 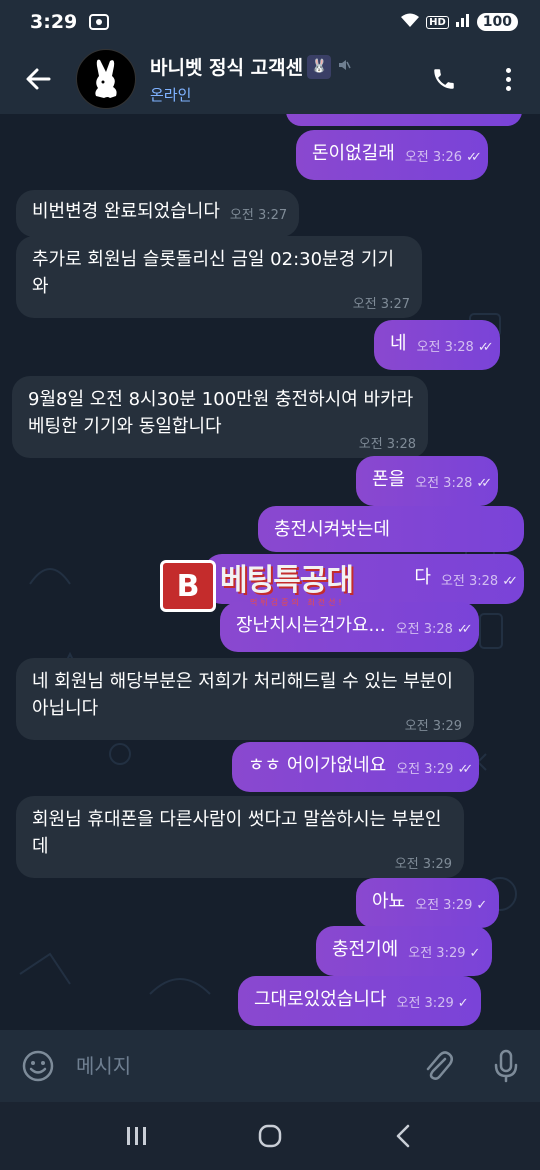 What do you see at coordinates (188, 586) in the screenshot?
I see `watermark-badge: B` at bounding box center [188, 586].